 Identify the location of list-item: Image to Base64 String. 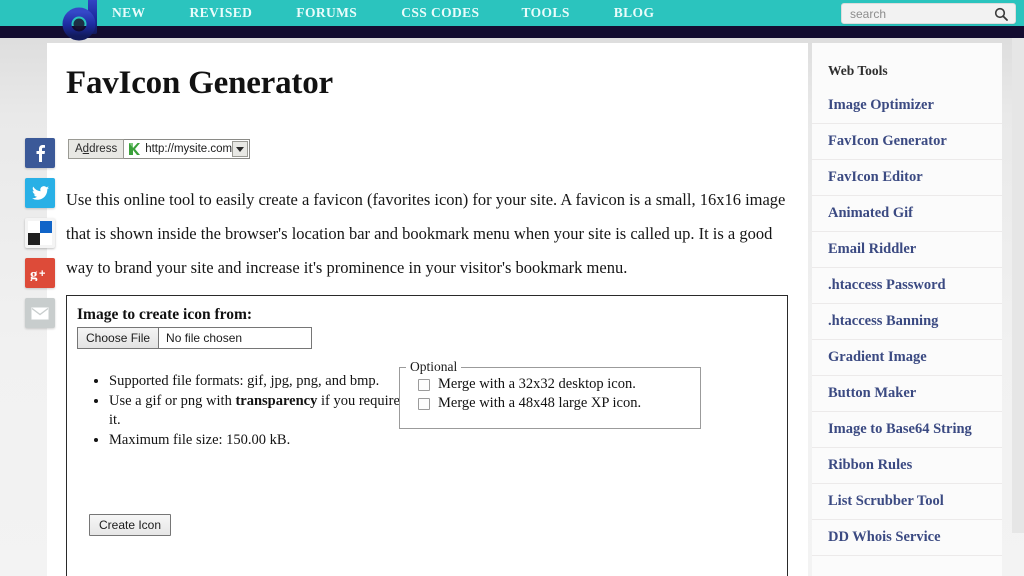
(907, 430).